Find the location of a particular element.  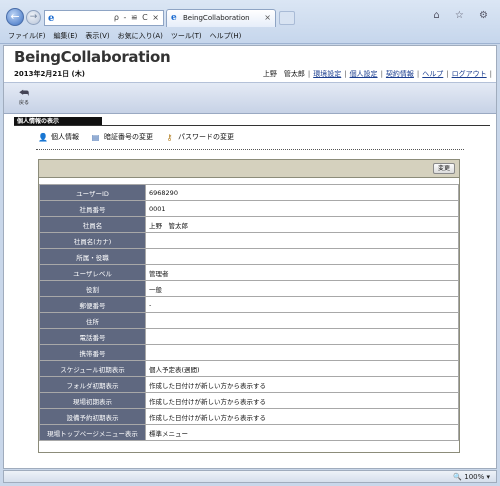

dotted-divider is located at coordinates (250, 149).